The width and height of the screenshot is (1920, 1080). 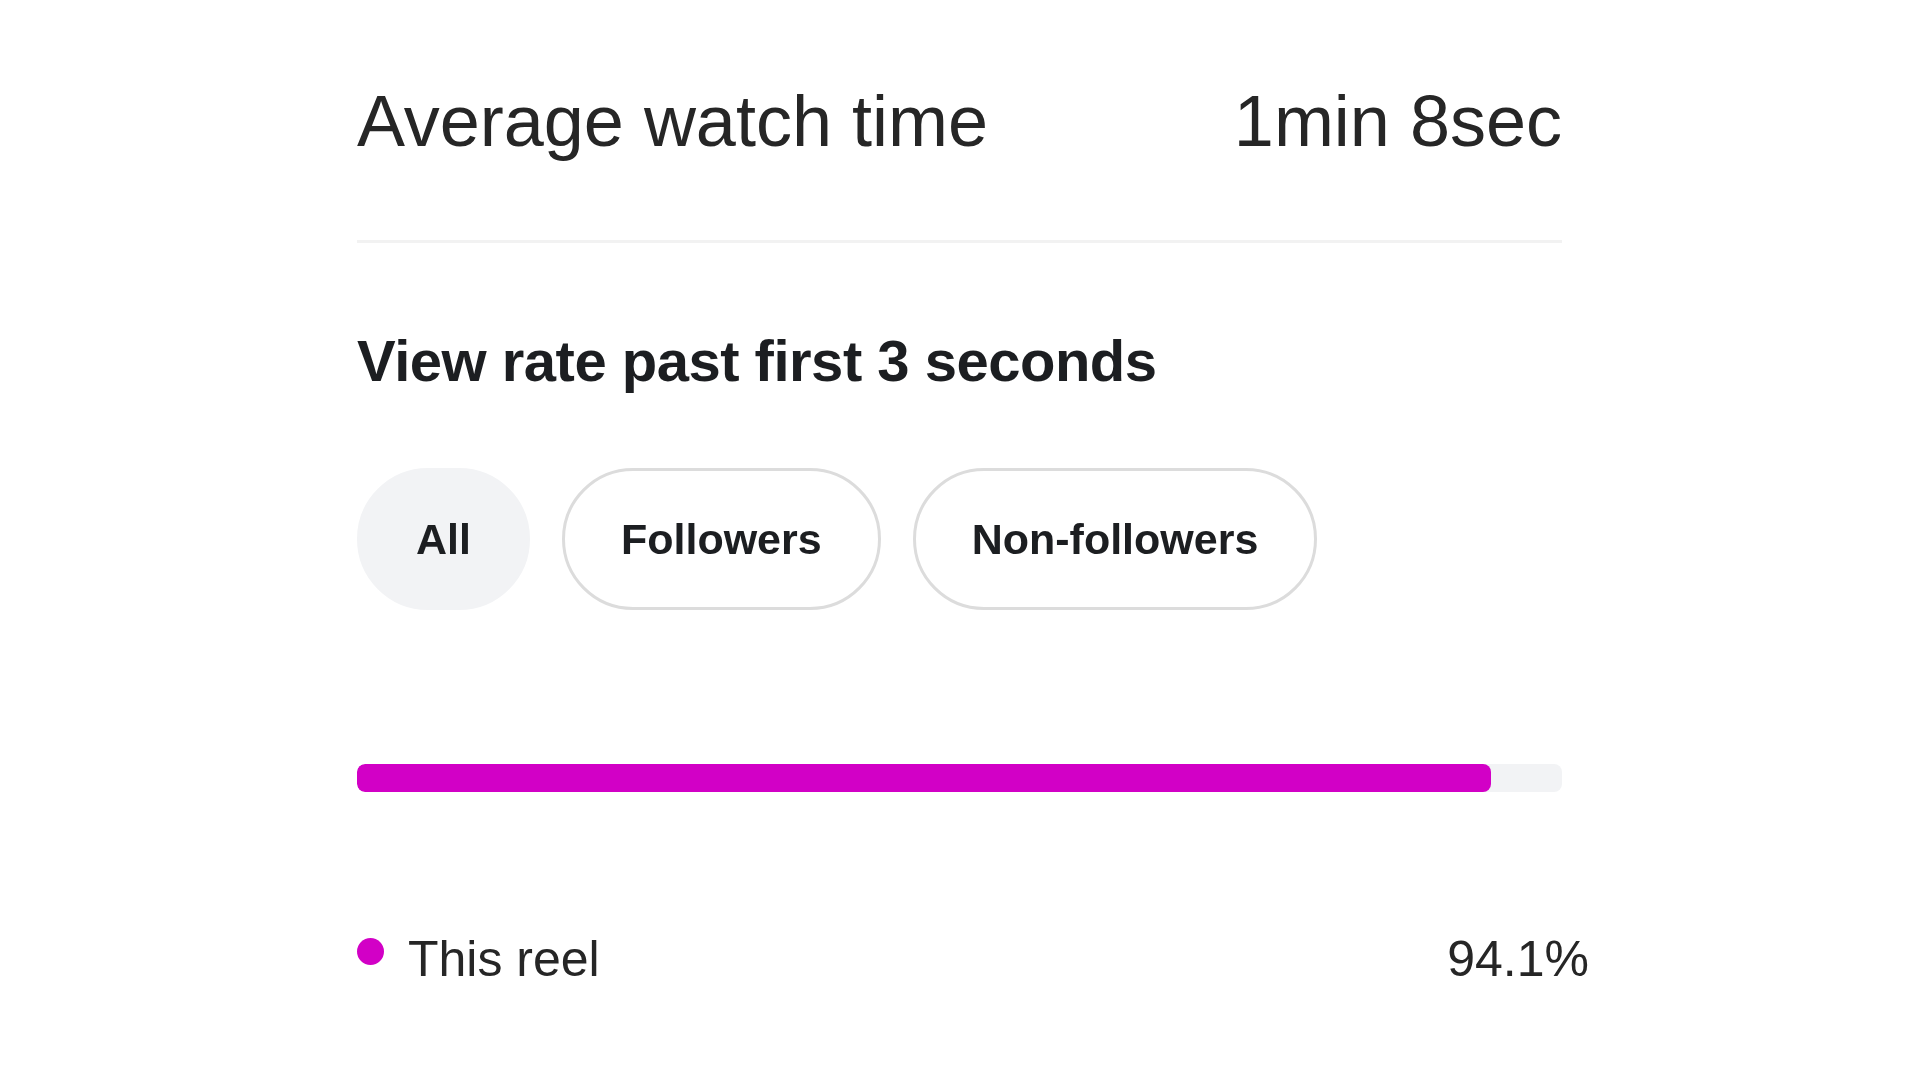 I want to click on metric-label: Average watch time, so click(x=672, y=121).